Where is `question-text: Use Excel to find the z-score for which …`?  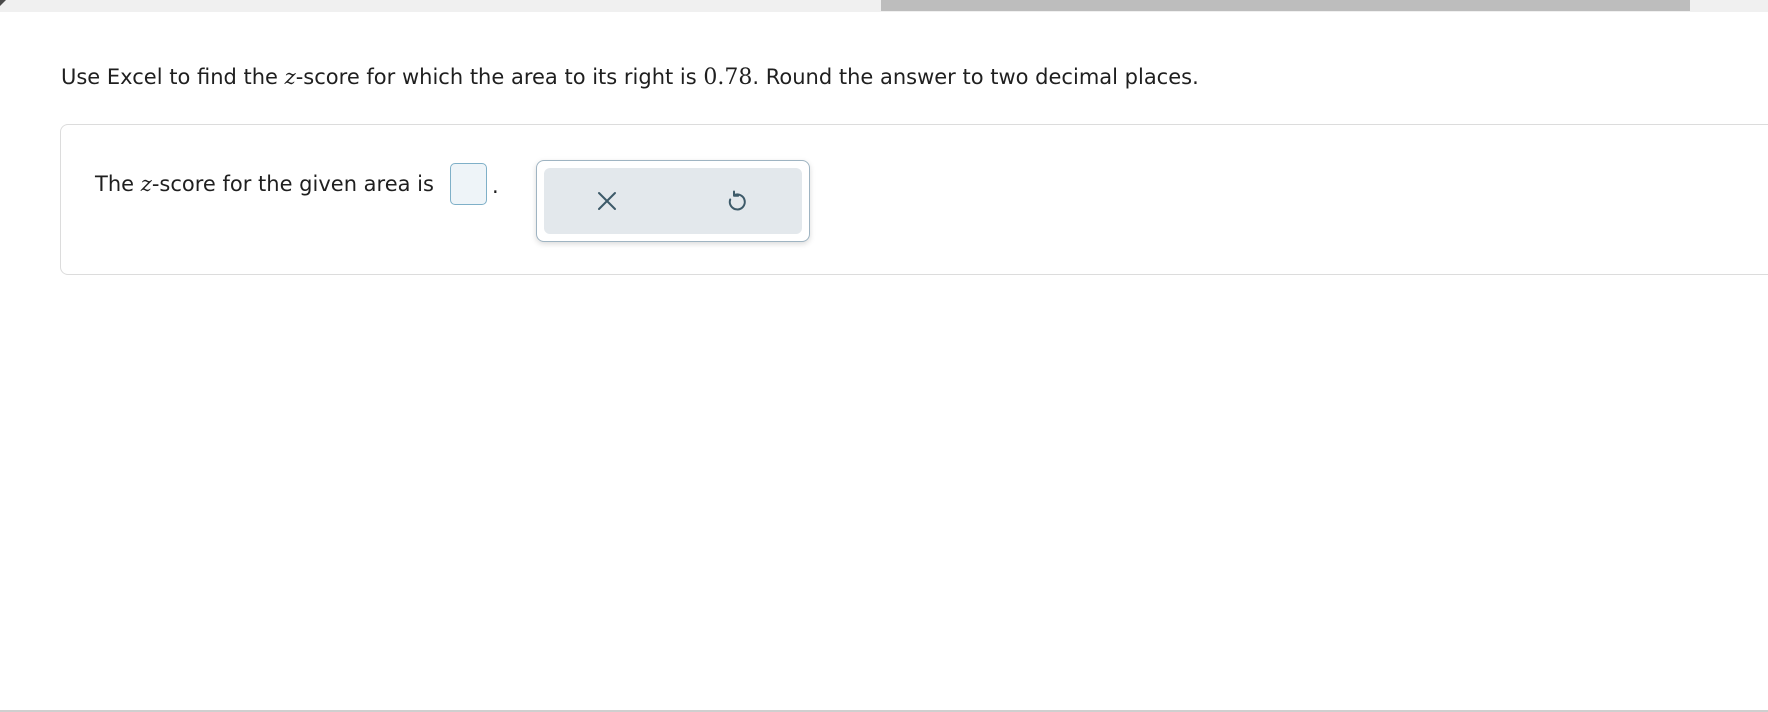
question-text: Use Excel to find the z-score for which … is located at coordinates (630, 77).